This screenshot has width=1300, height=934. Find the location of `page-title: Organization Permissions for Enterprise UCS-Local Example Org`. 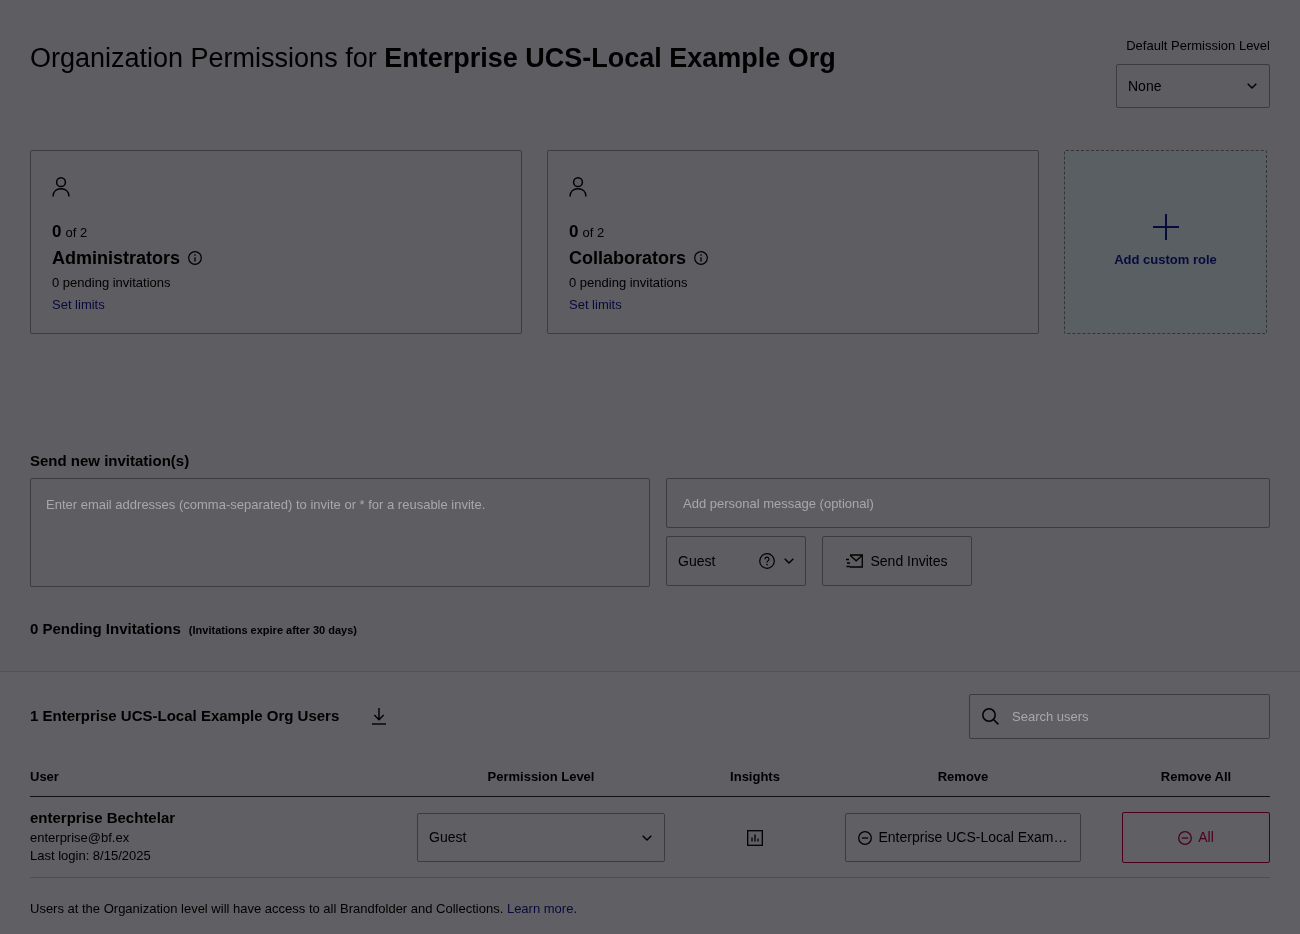

page-title: Organization Permissions for Enterprise UCS-Local Example Org is located at coordinates (433, 58).